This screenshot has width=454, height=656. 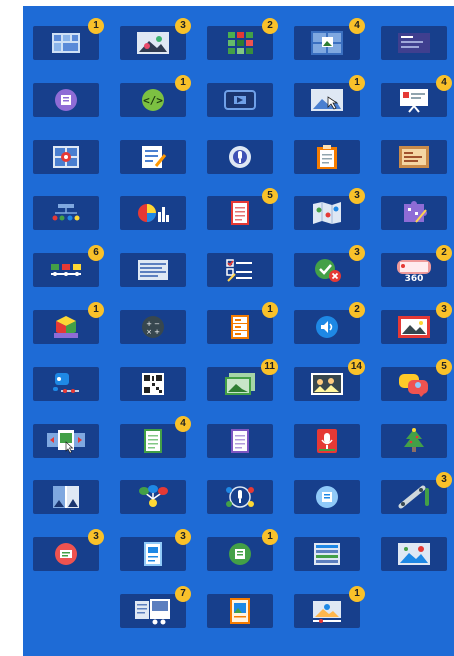 What do you see at coordinates (329, 95) in the screenshot?
I see `content-type-tile-image-pointer: 1` at bounding box center [329, 95].